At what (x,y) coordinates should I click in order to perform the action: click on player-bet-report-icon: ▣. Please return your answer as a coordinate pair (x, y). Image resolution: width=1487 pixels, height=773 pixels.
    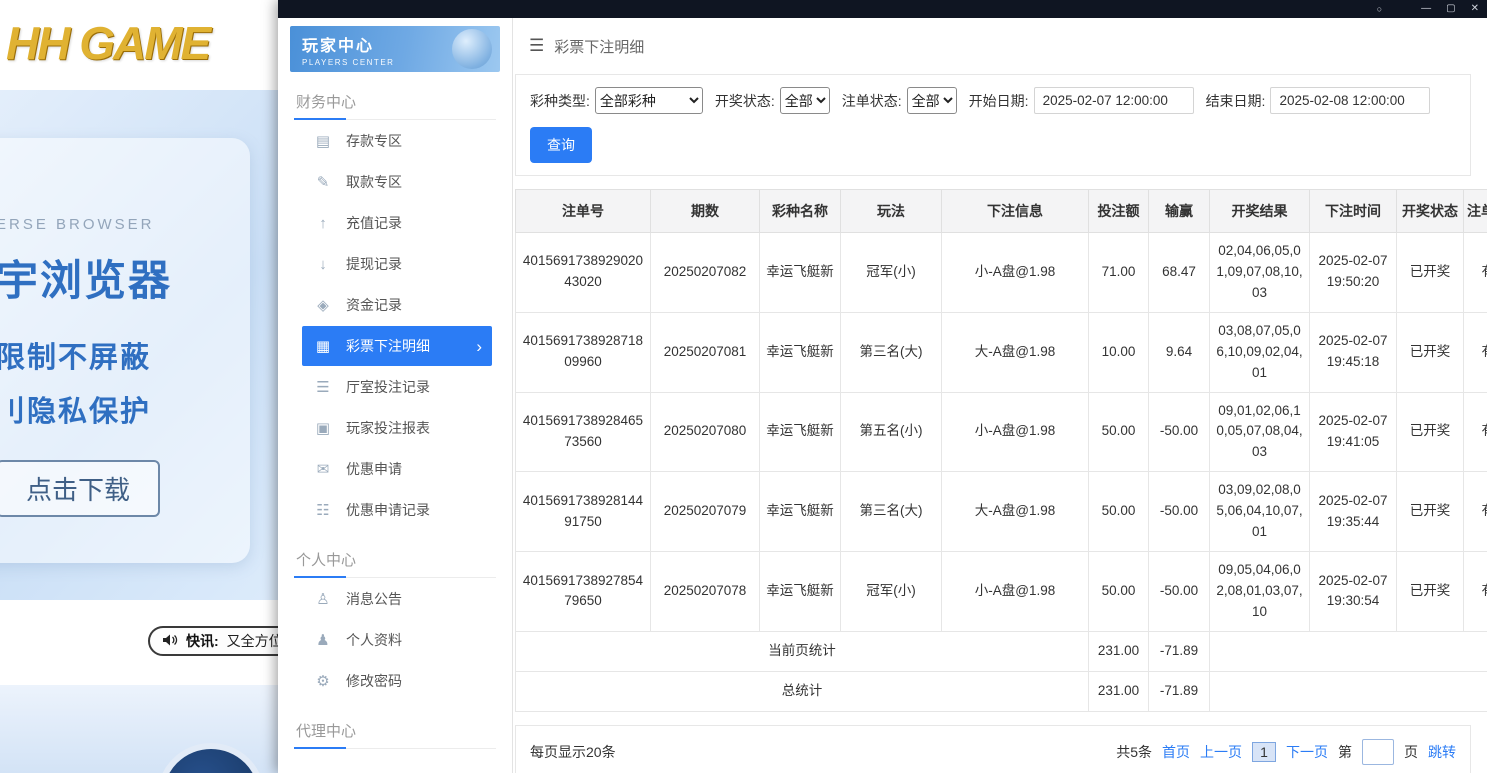
    Looking at the image, I should click on (323, 428).